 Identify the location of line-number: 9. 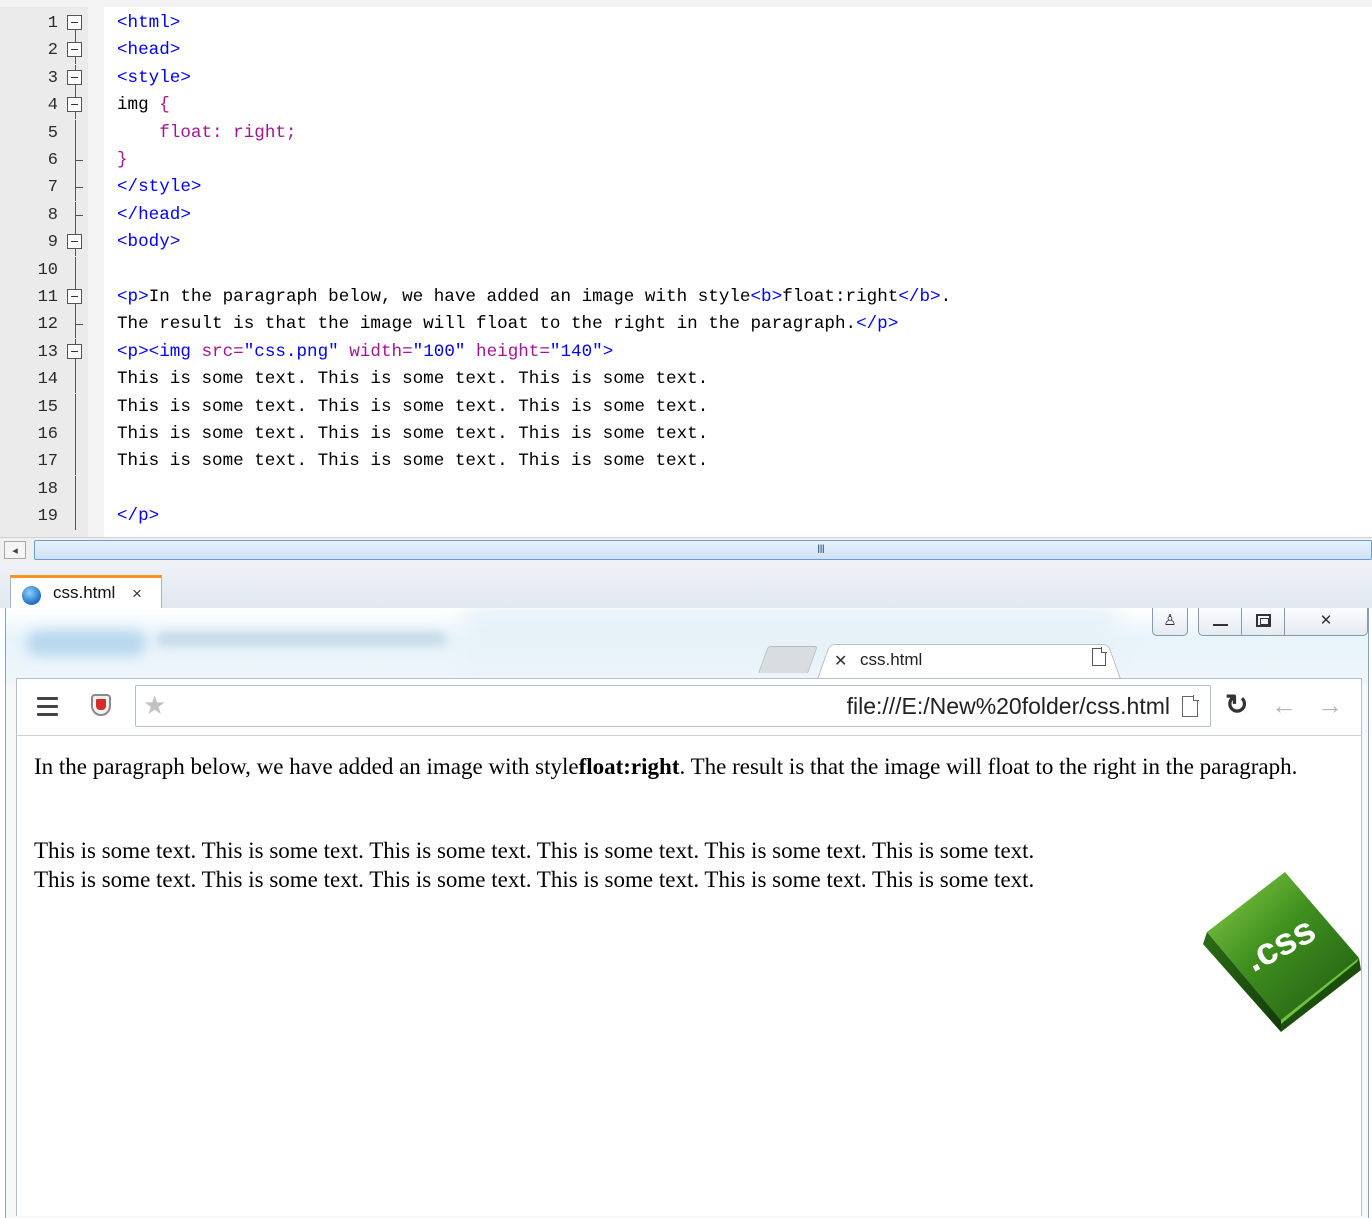
(52, 243).